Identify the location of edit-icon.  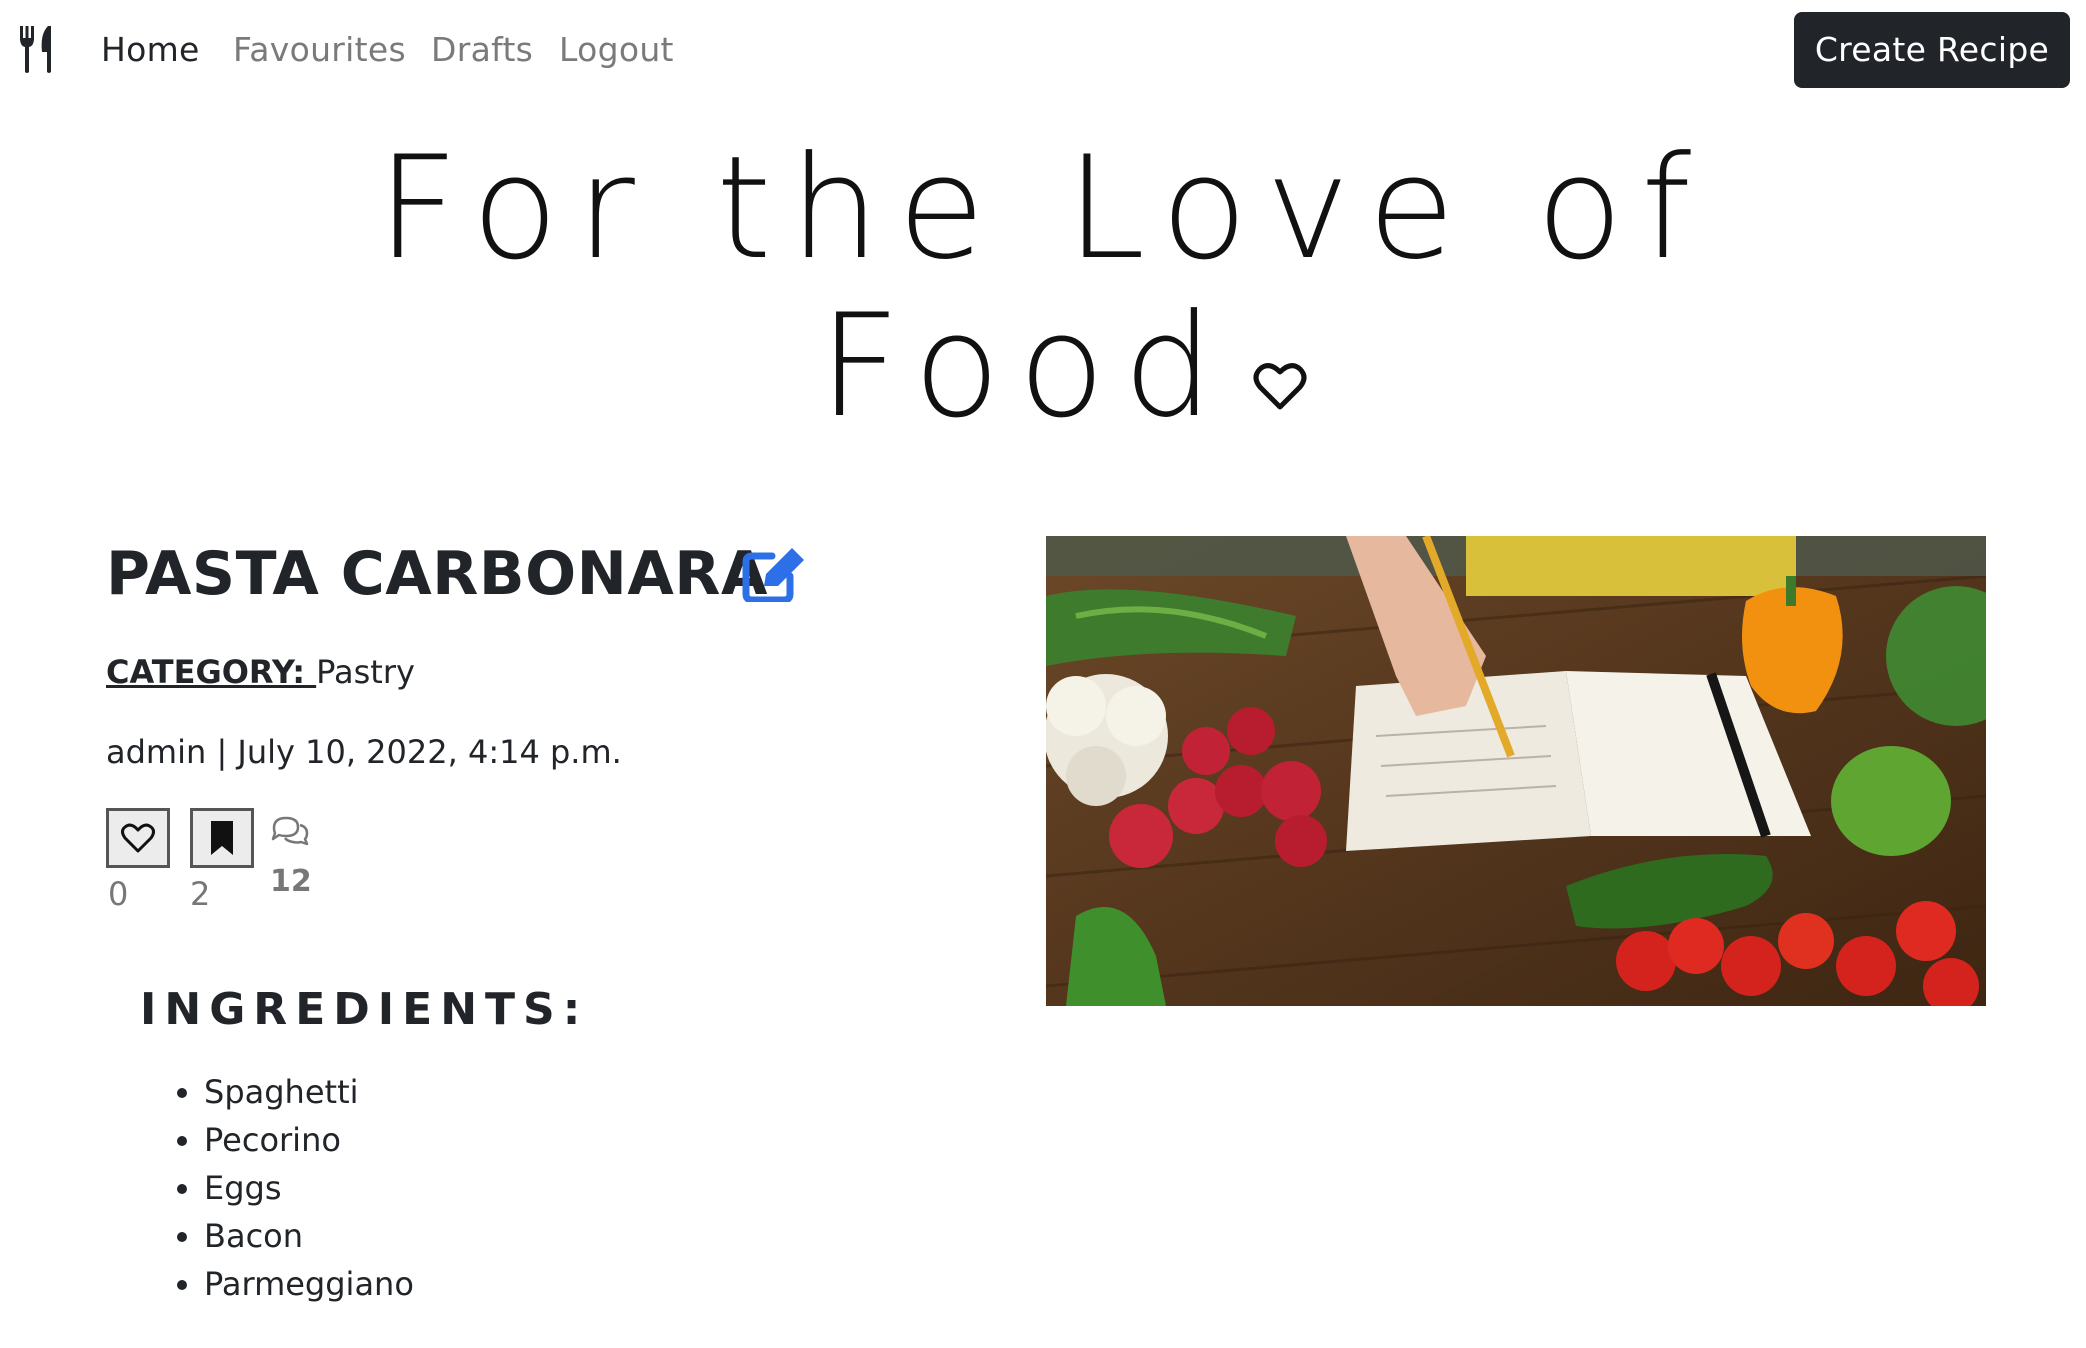
(774, 574).